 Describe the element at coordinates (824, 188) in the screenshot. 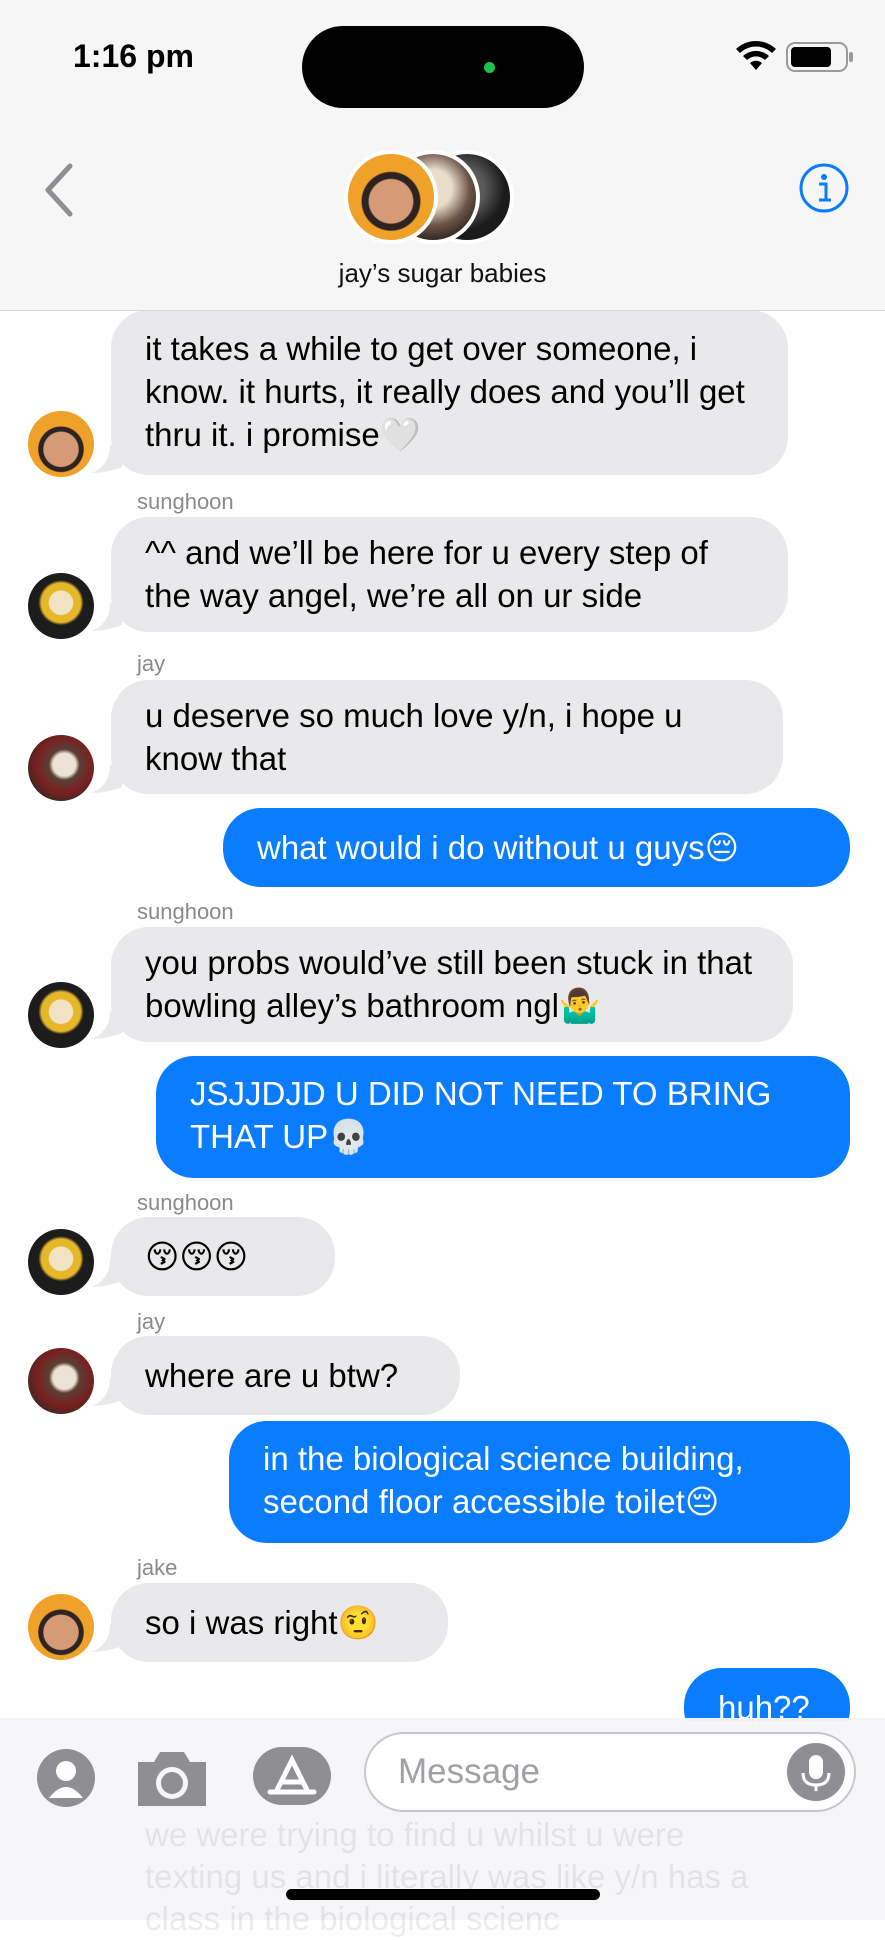

I see `info-icon` at that location.